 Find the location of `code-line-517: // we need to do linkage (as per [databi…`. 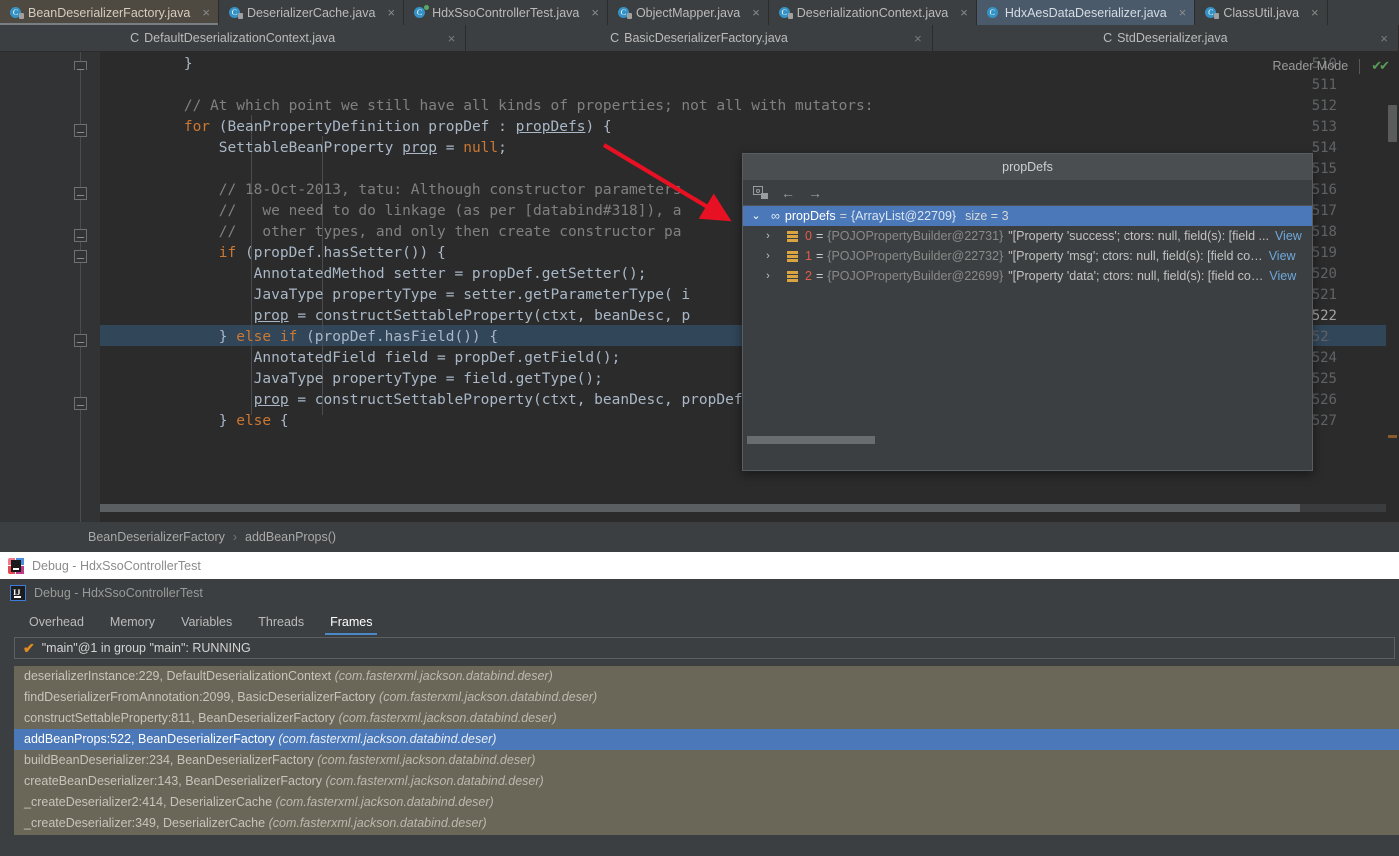

code-line-517: // we need to do linkage (as per [databi… is located at coordinates (398, 211).